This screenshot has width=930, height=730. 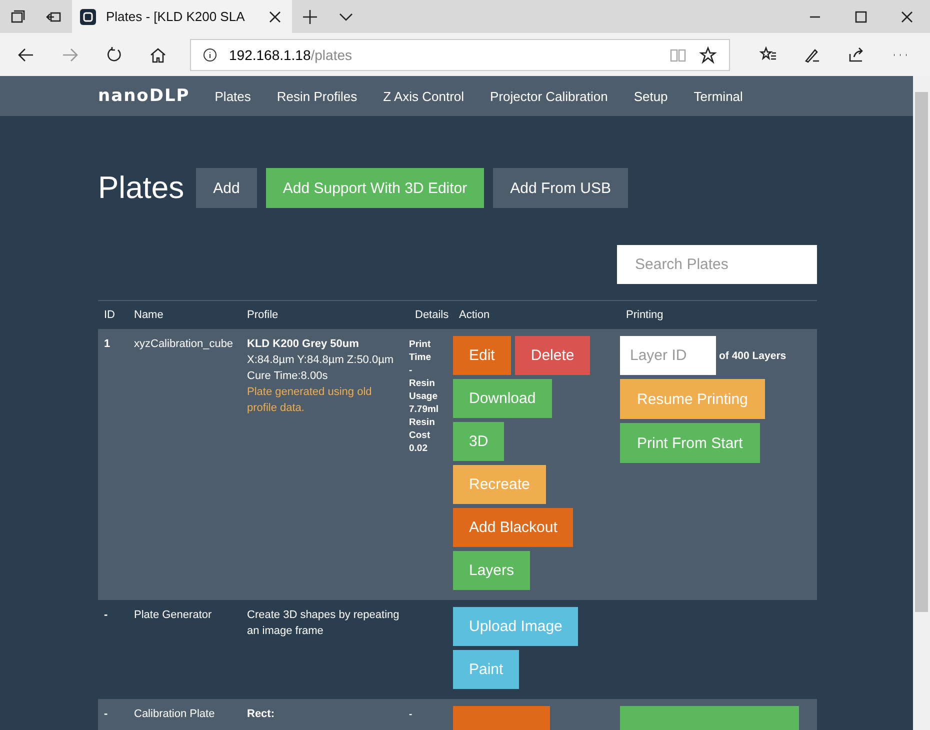 I want to click on nav-link: Terminal, so click(x=718, y=96).